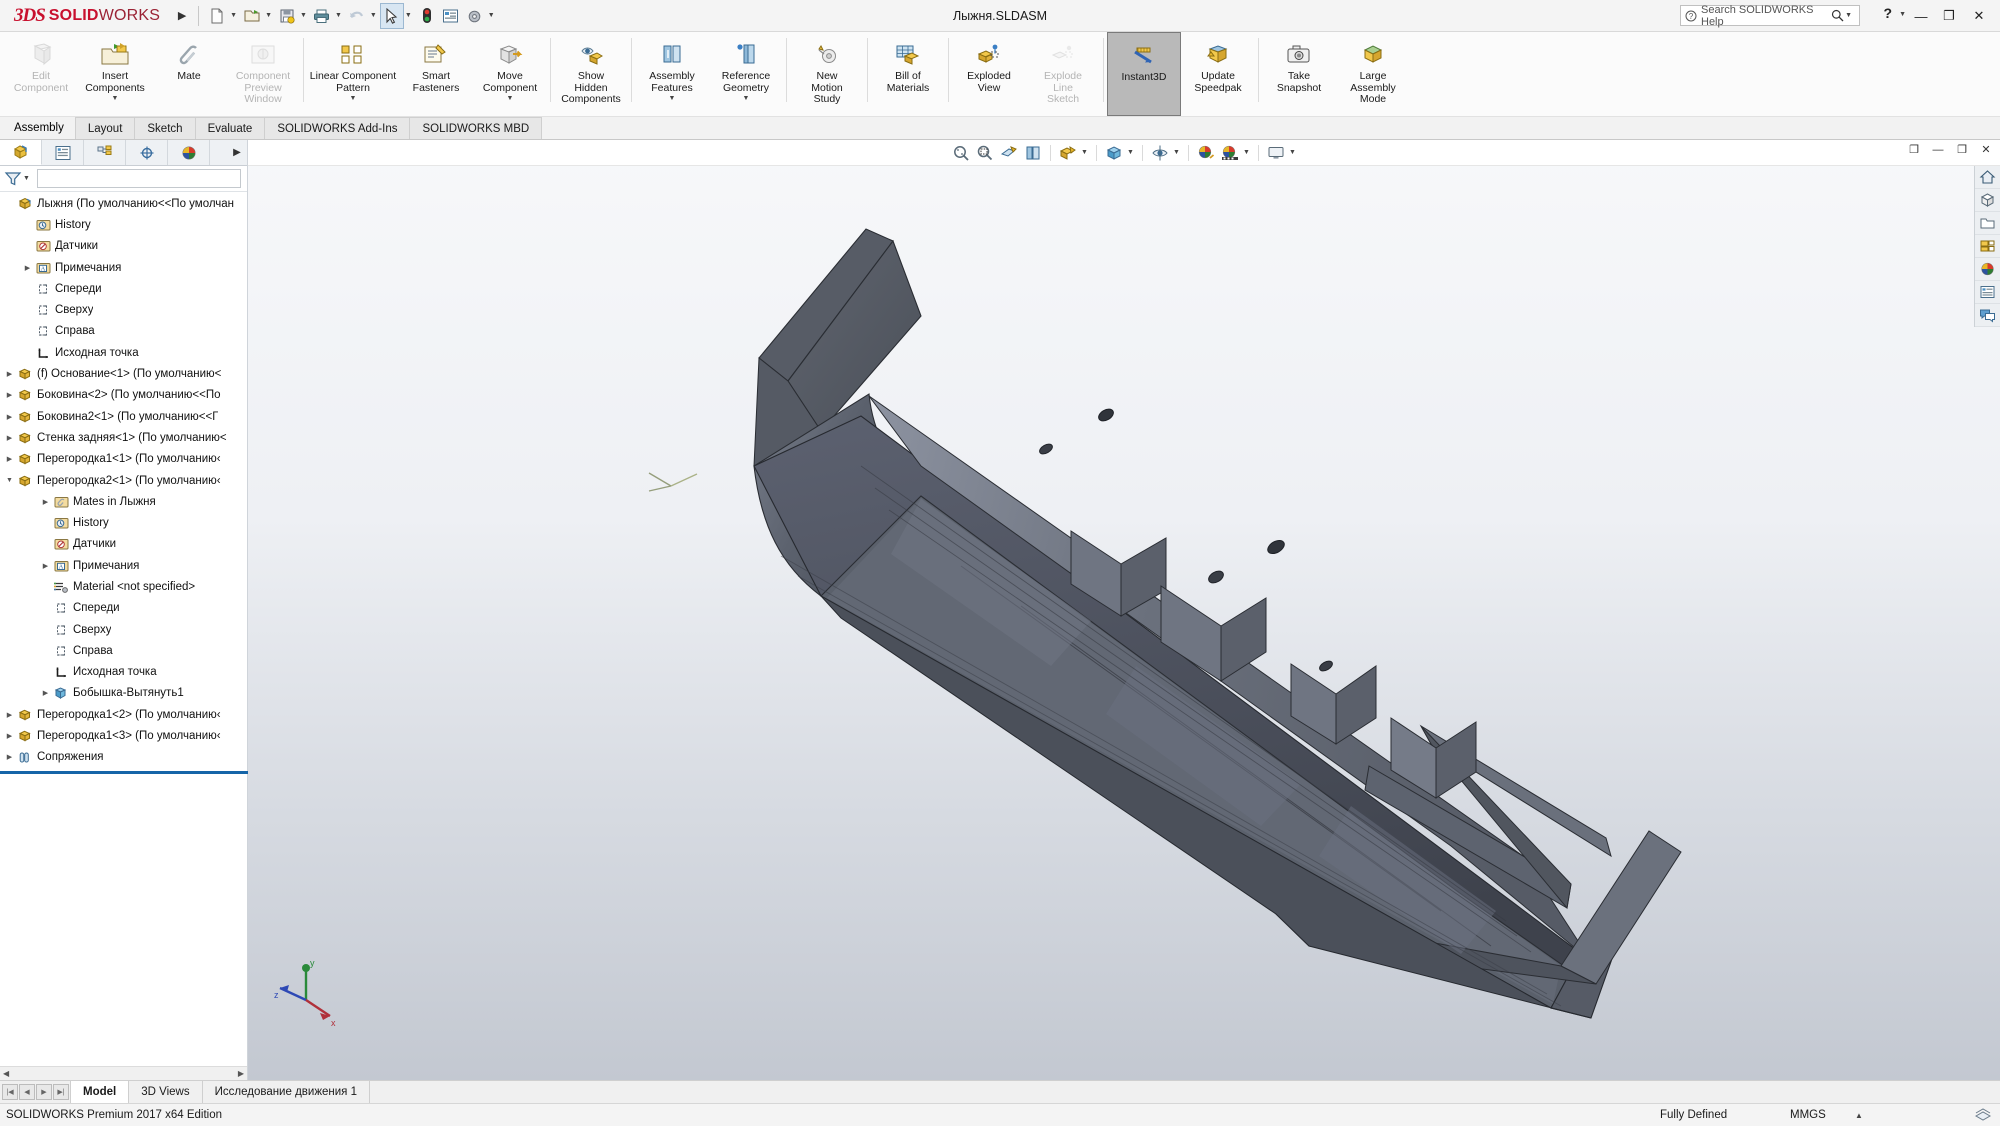 The height and width of the screenshot is (1126, 2000). Describe the element at coordinates (1177, 152) in the screenshot. I see `hide-show-items-button-caret-icon: ▼` at that location.